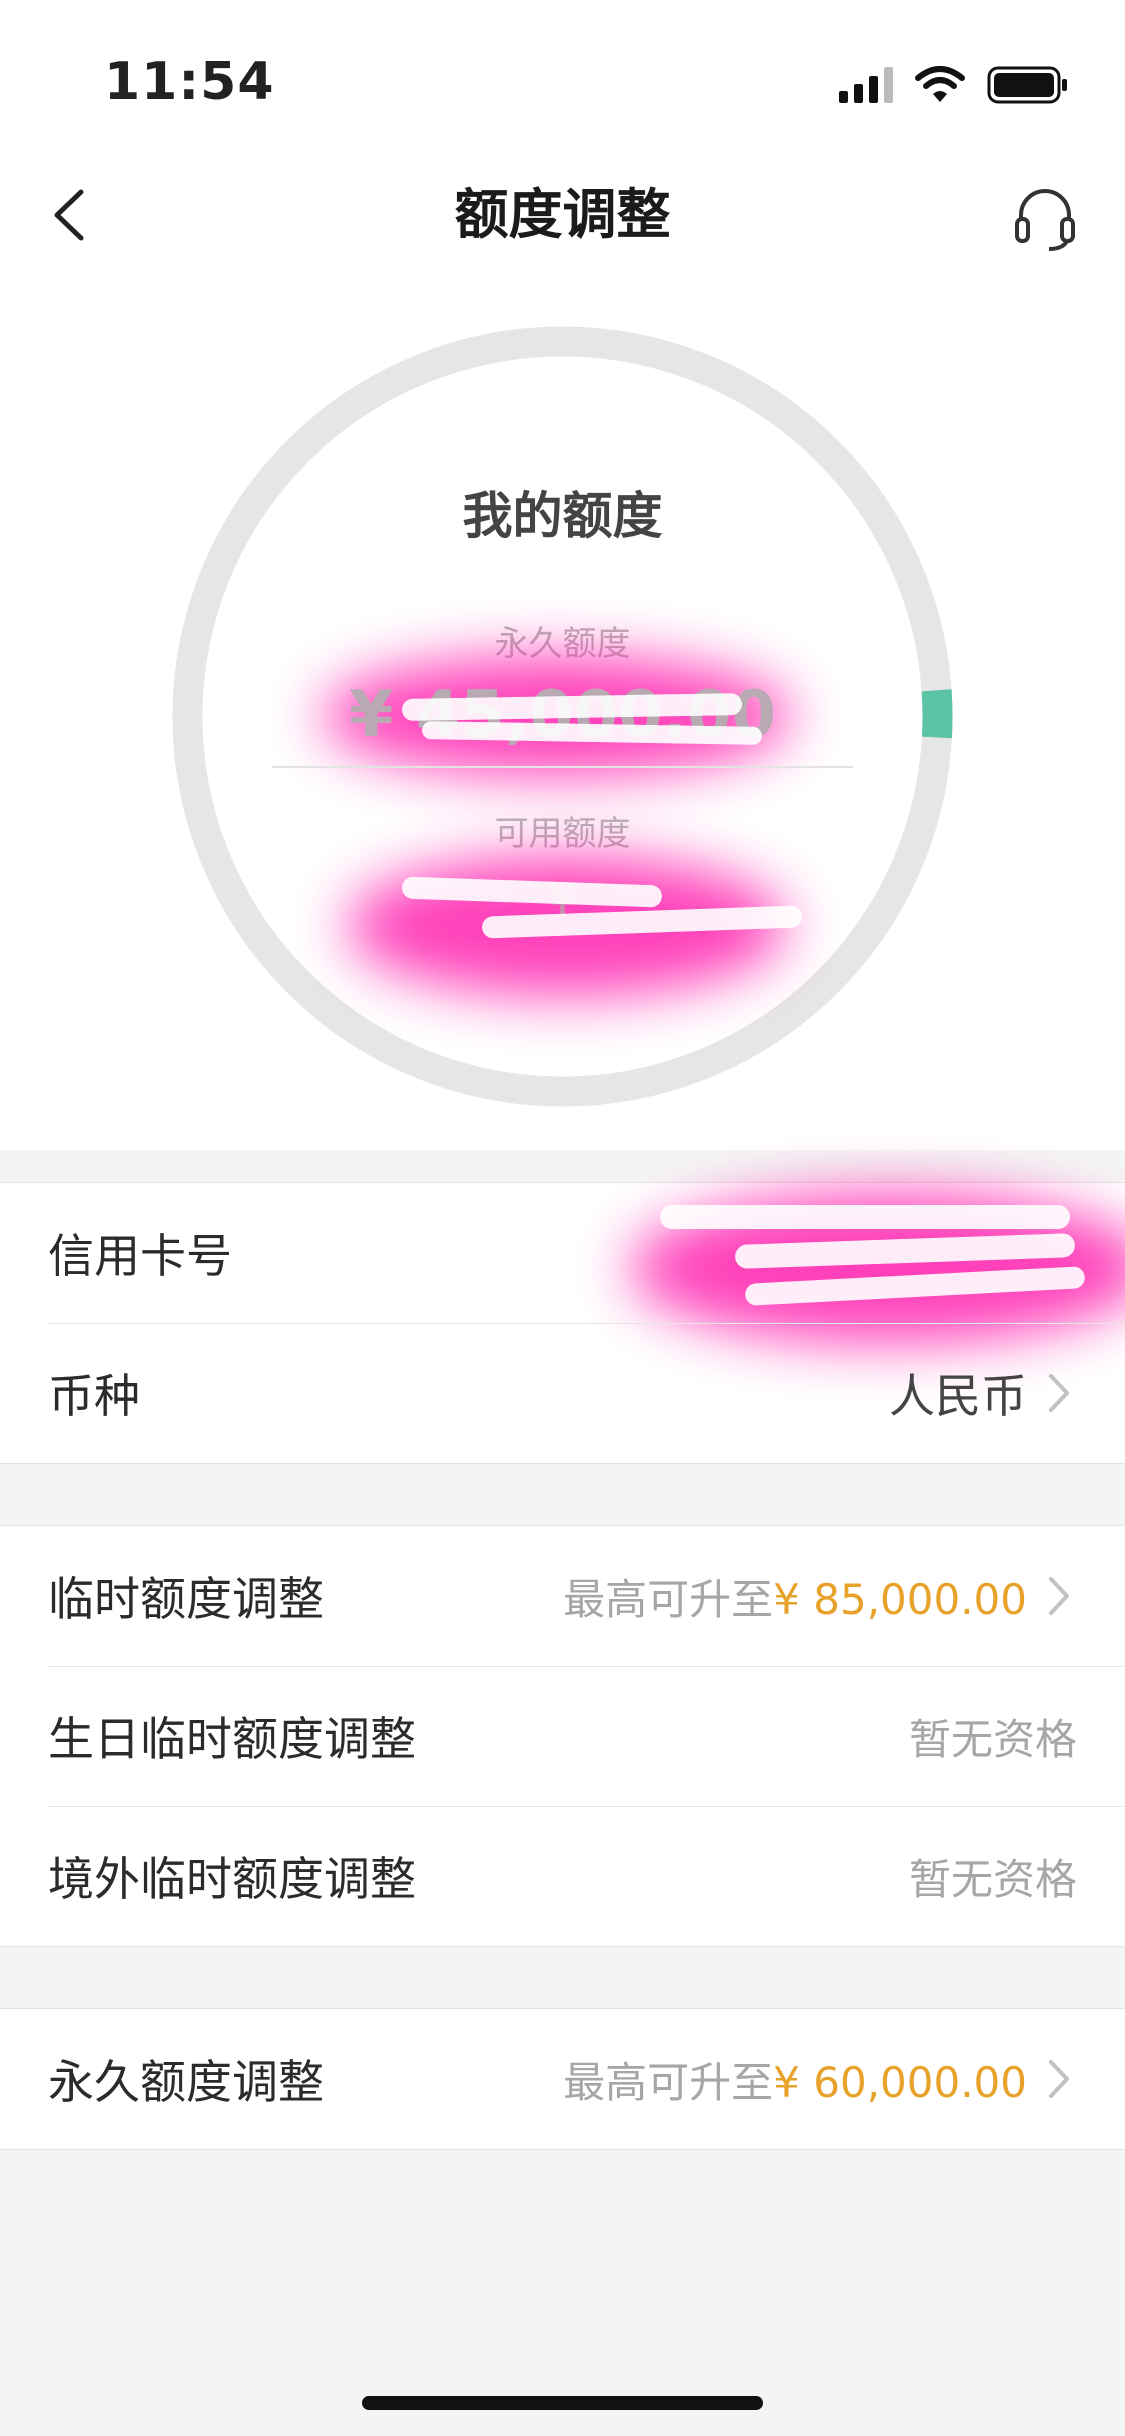 This screenshot has width=1125, height=2436. I want to click on card-number-row: 信用卡号, so click(562, 1263).